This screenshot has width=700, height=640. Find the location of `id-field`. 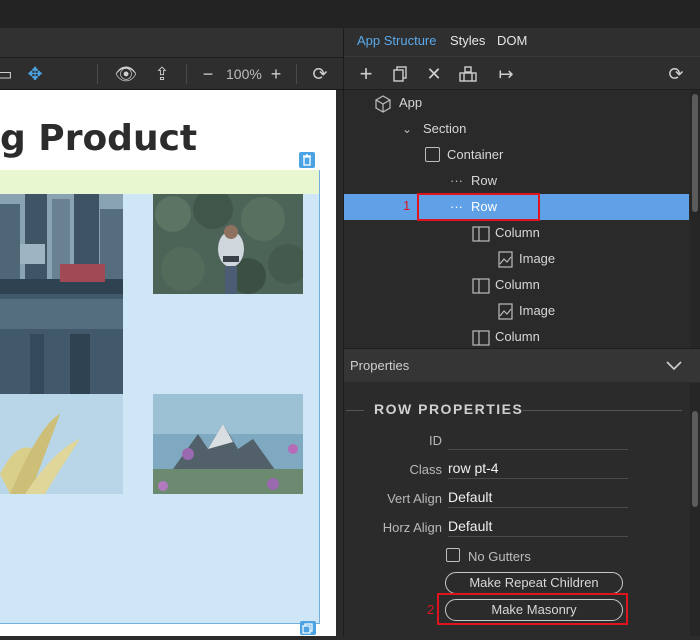

id-field is located at coordinates (538, 439).